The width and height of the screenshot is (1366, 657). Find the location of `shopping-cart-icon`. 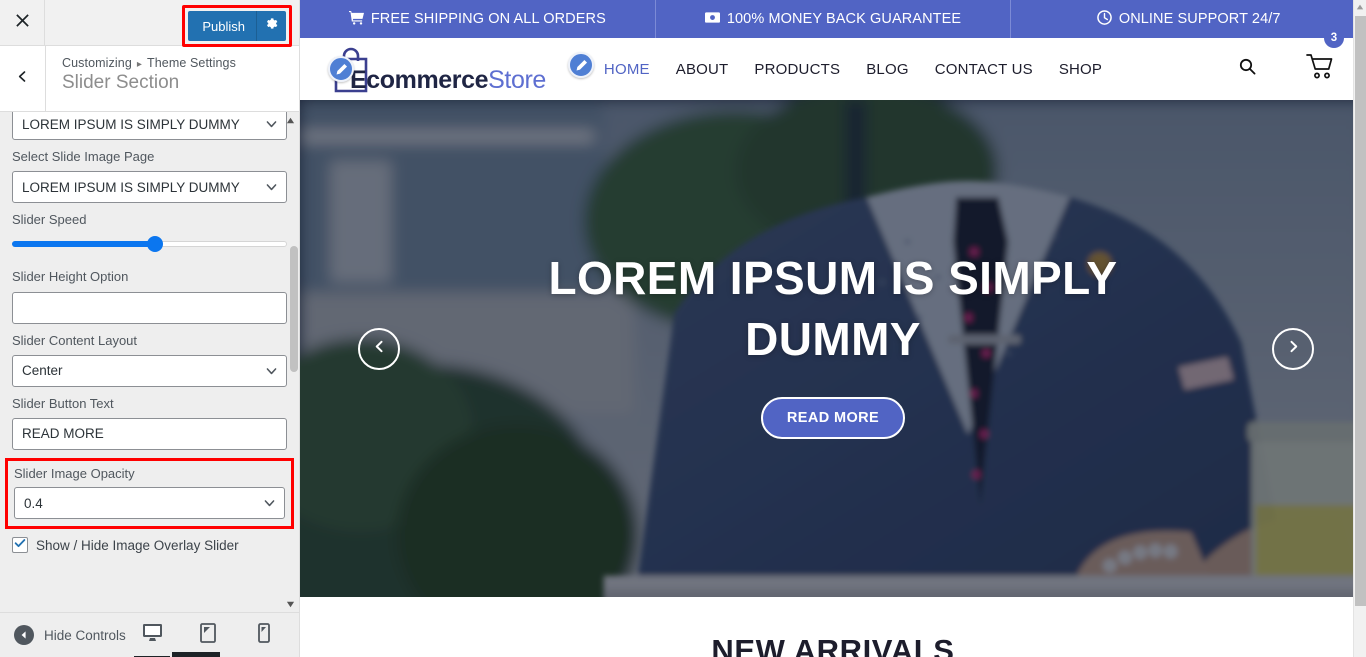

shopping-cart-icon is located at coordinates (356, 19).